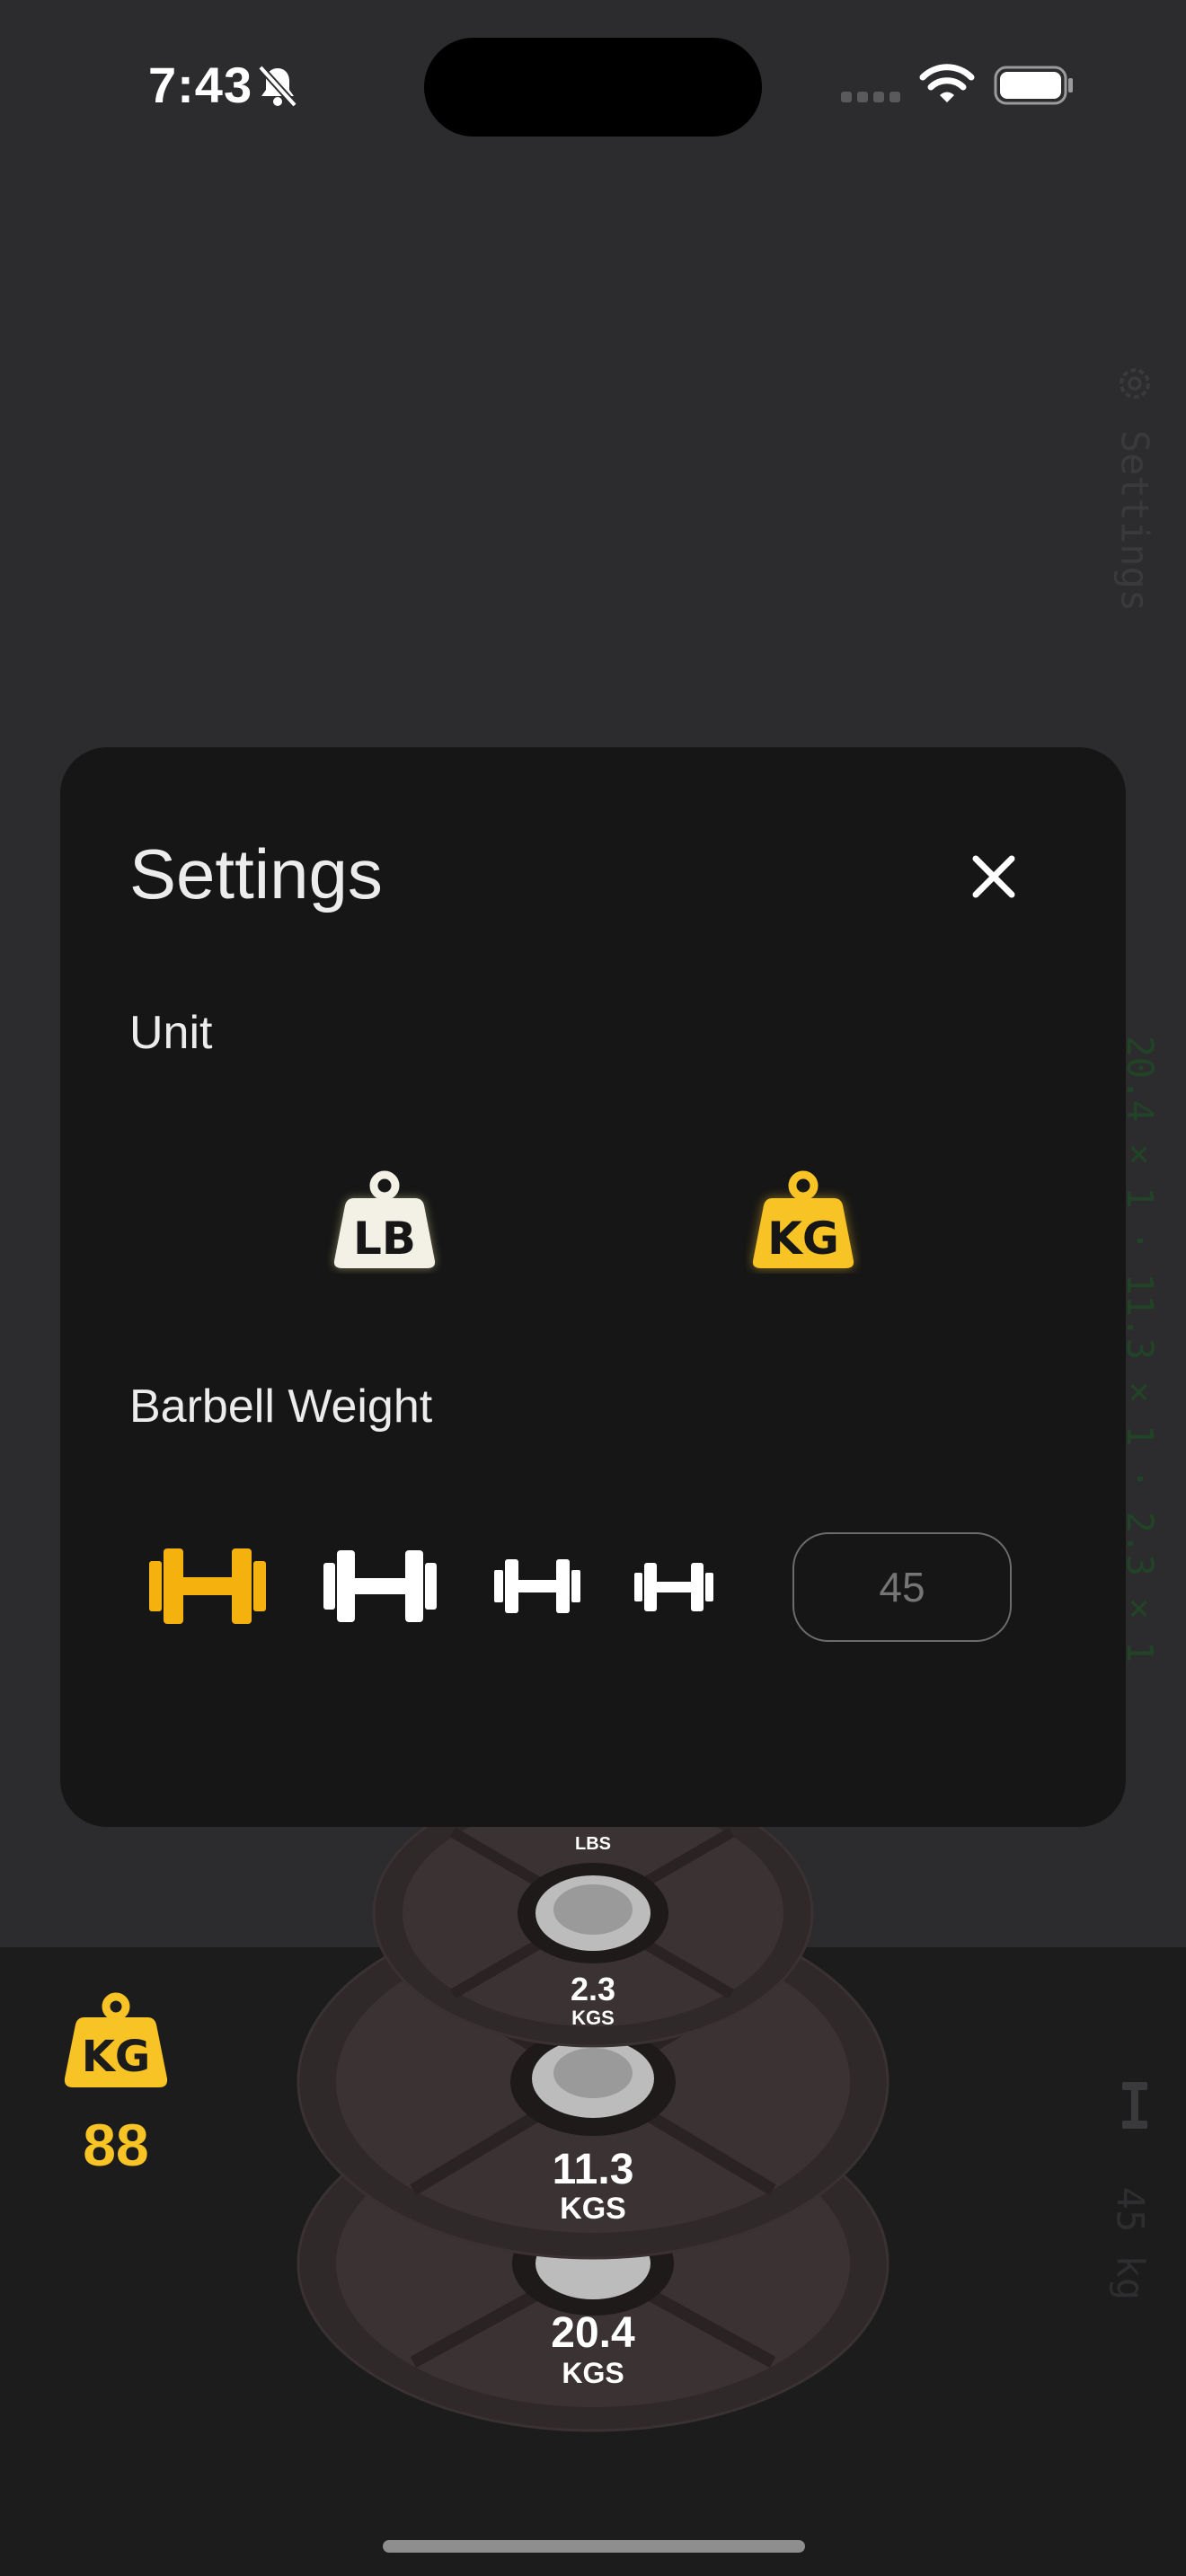 Image resolution: width=1186 pixels, height=2576 pixels. Describe the element at coordinates (384, 1239) in the screenshot. I see `svg-text: LB` at that location.